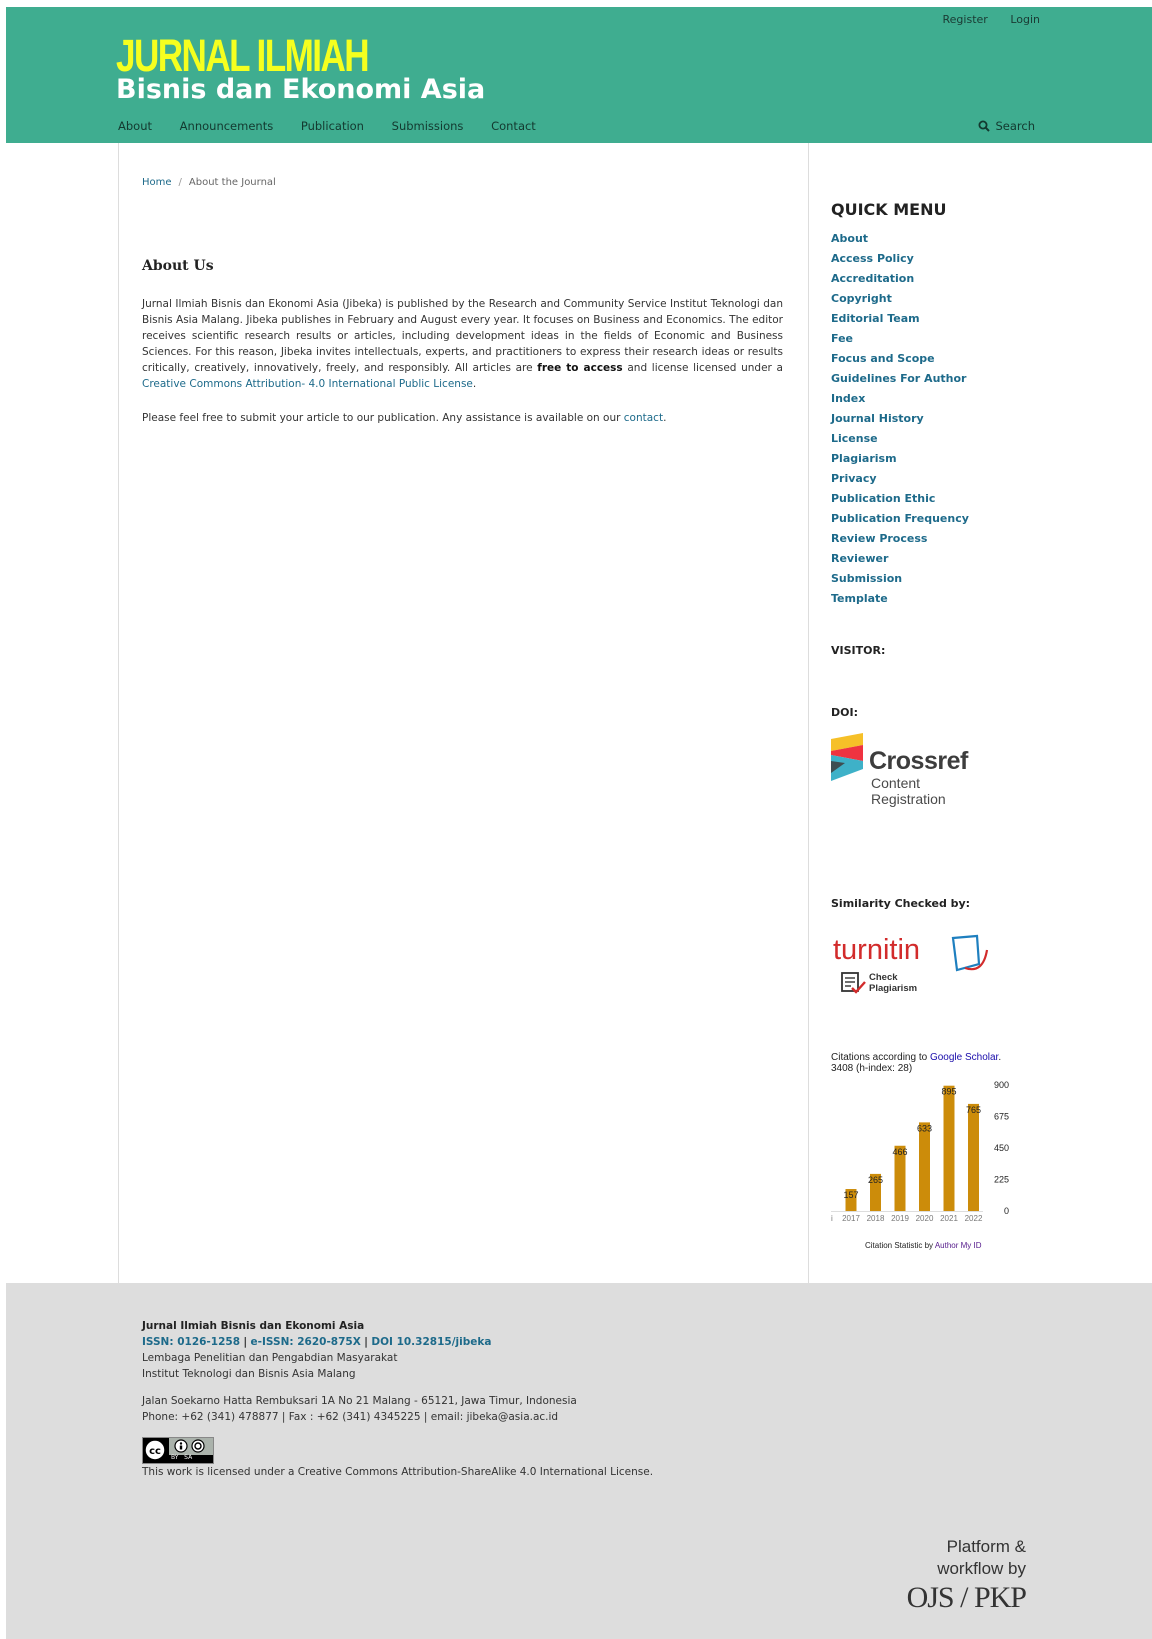 This screenshot has width=1152, height=1639. I want to click on x-tick-label-2019: 2019, so click(900, 1218).